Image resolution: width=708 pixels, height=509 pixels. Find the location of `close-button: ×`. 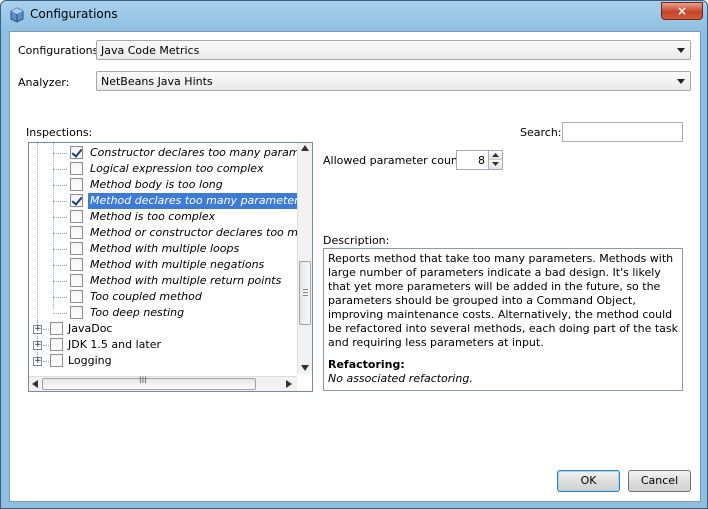

close-button: × is located at coordinates (682, 11).